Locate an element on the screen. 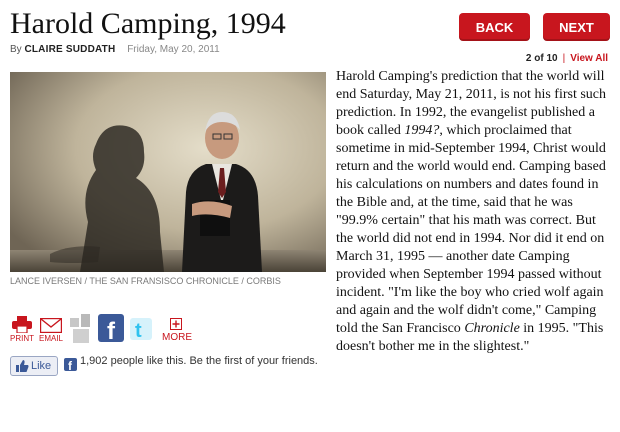 This screenshot has width=620, height=432. page-count: 2 of 10 is located at coordinates (541, 58).